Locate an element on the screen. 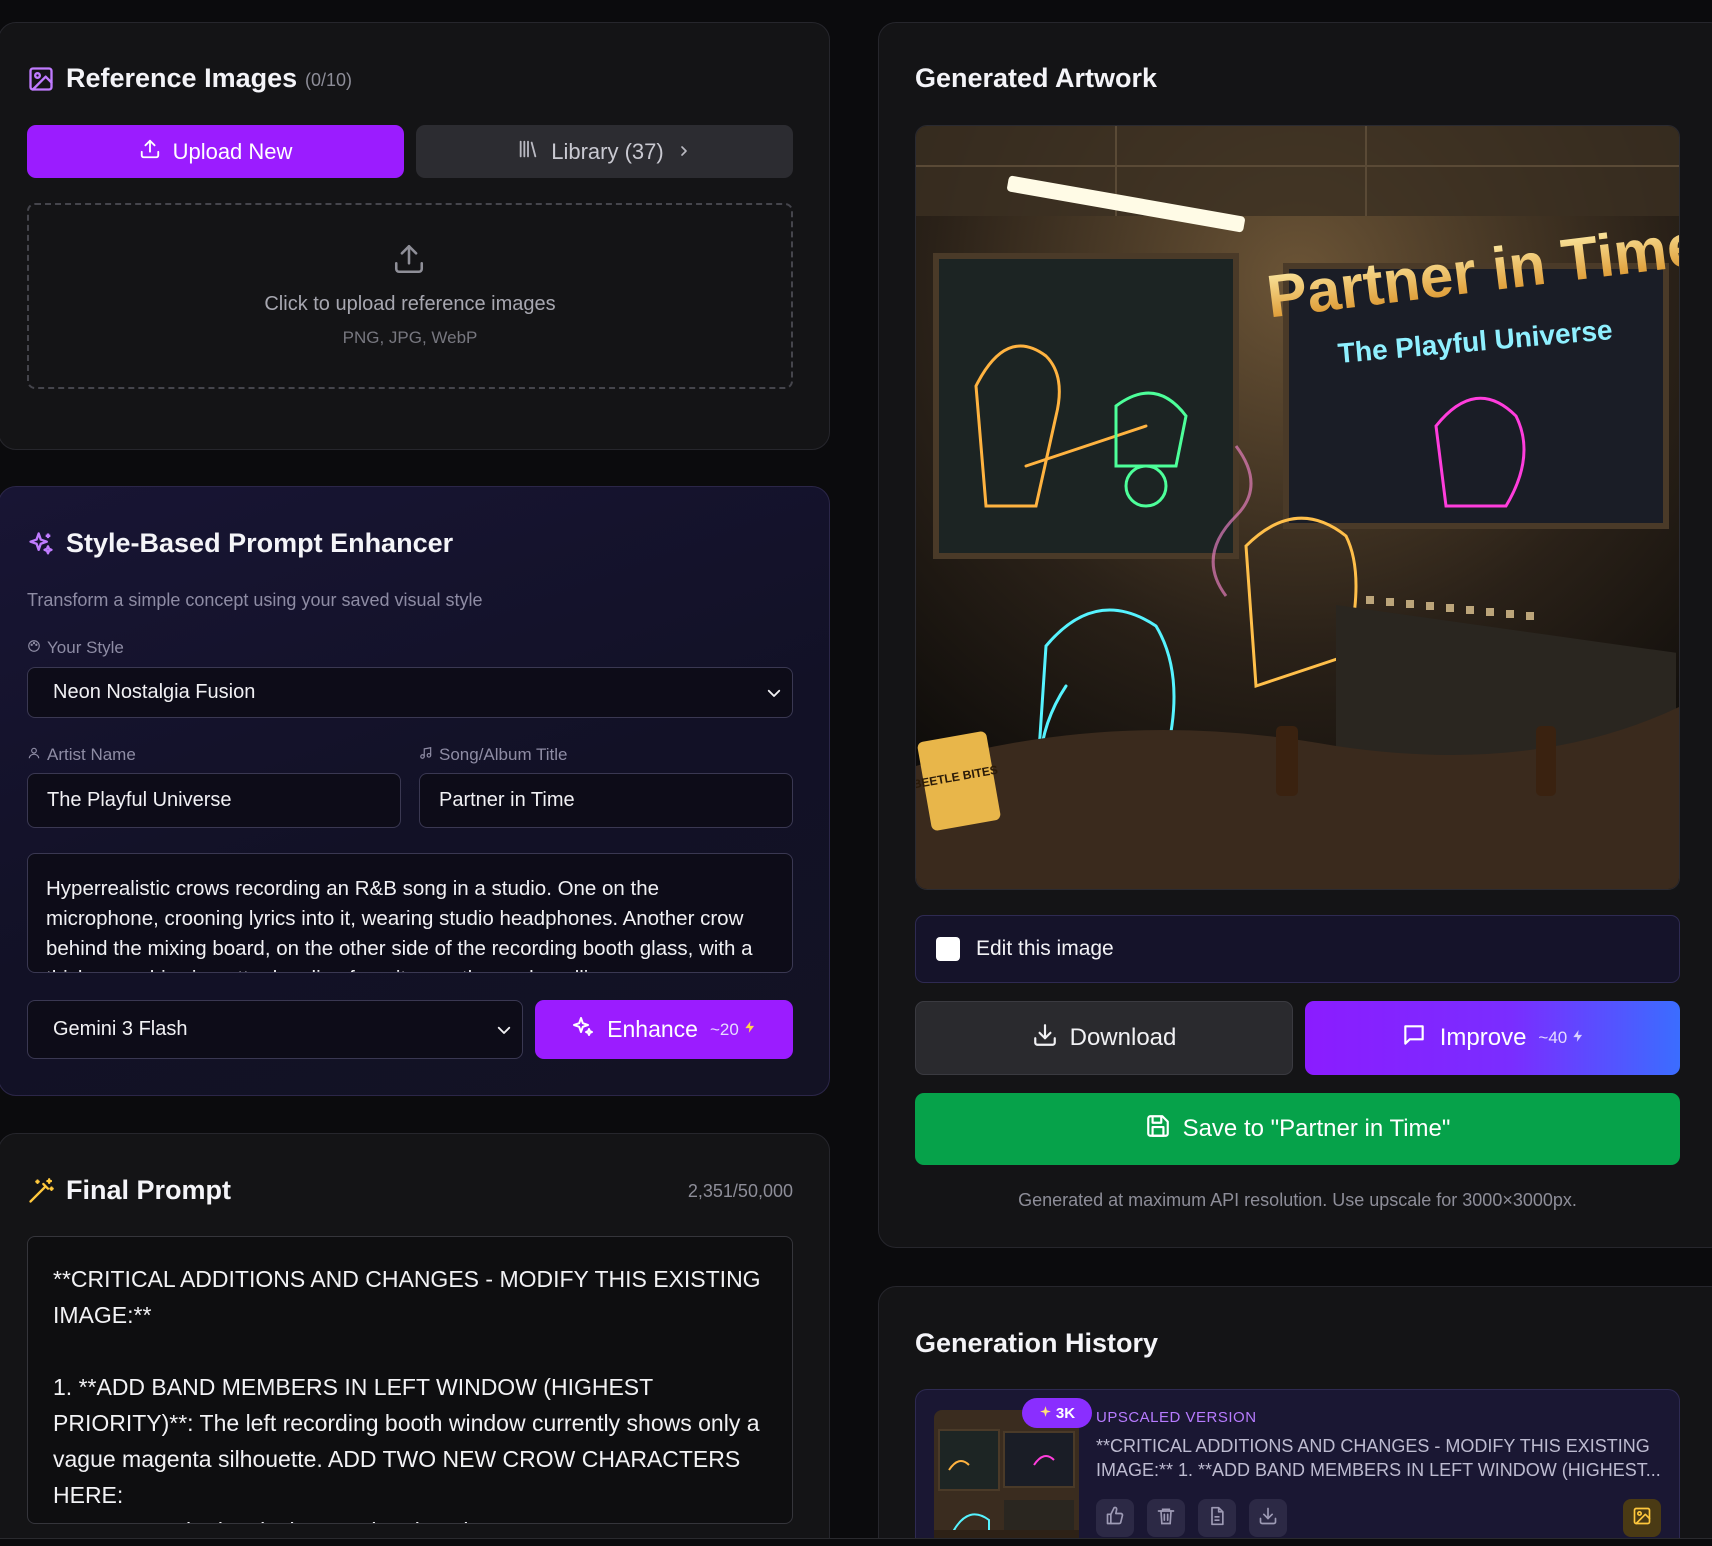  chat-bubble-icon is located at coordinates (1414, 1038).